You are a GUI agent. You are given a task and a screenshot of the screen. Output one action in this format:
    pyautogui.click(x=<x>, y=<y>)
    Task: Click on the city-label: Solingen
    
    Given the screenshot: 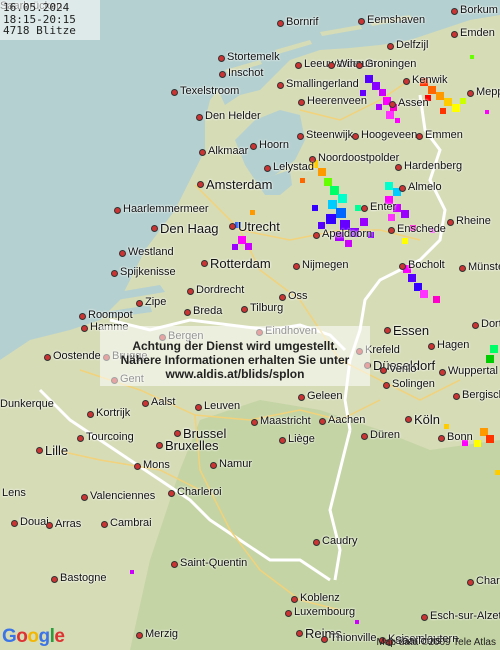 What is the action you would take?
    pyautogui.click(x=413, y=384)
    